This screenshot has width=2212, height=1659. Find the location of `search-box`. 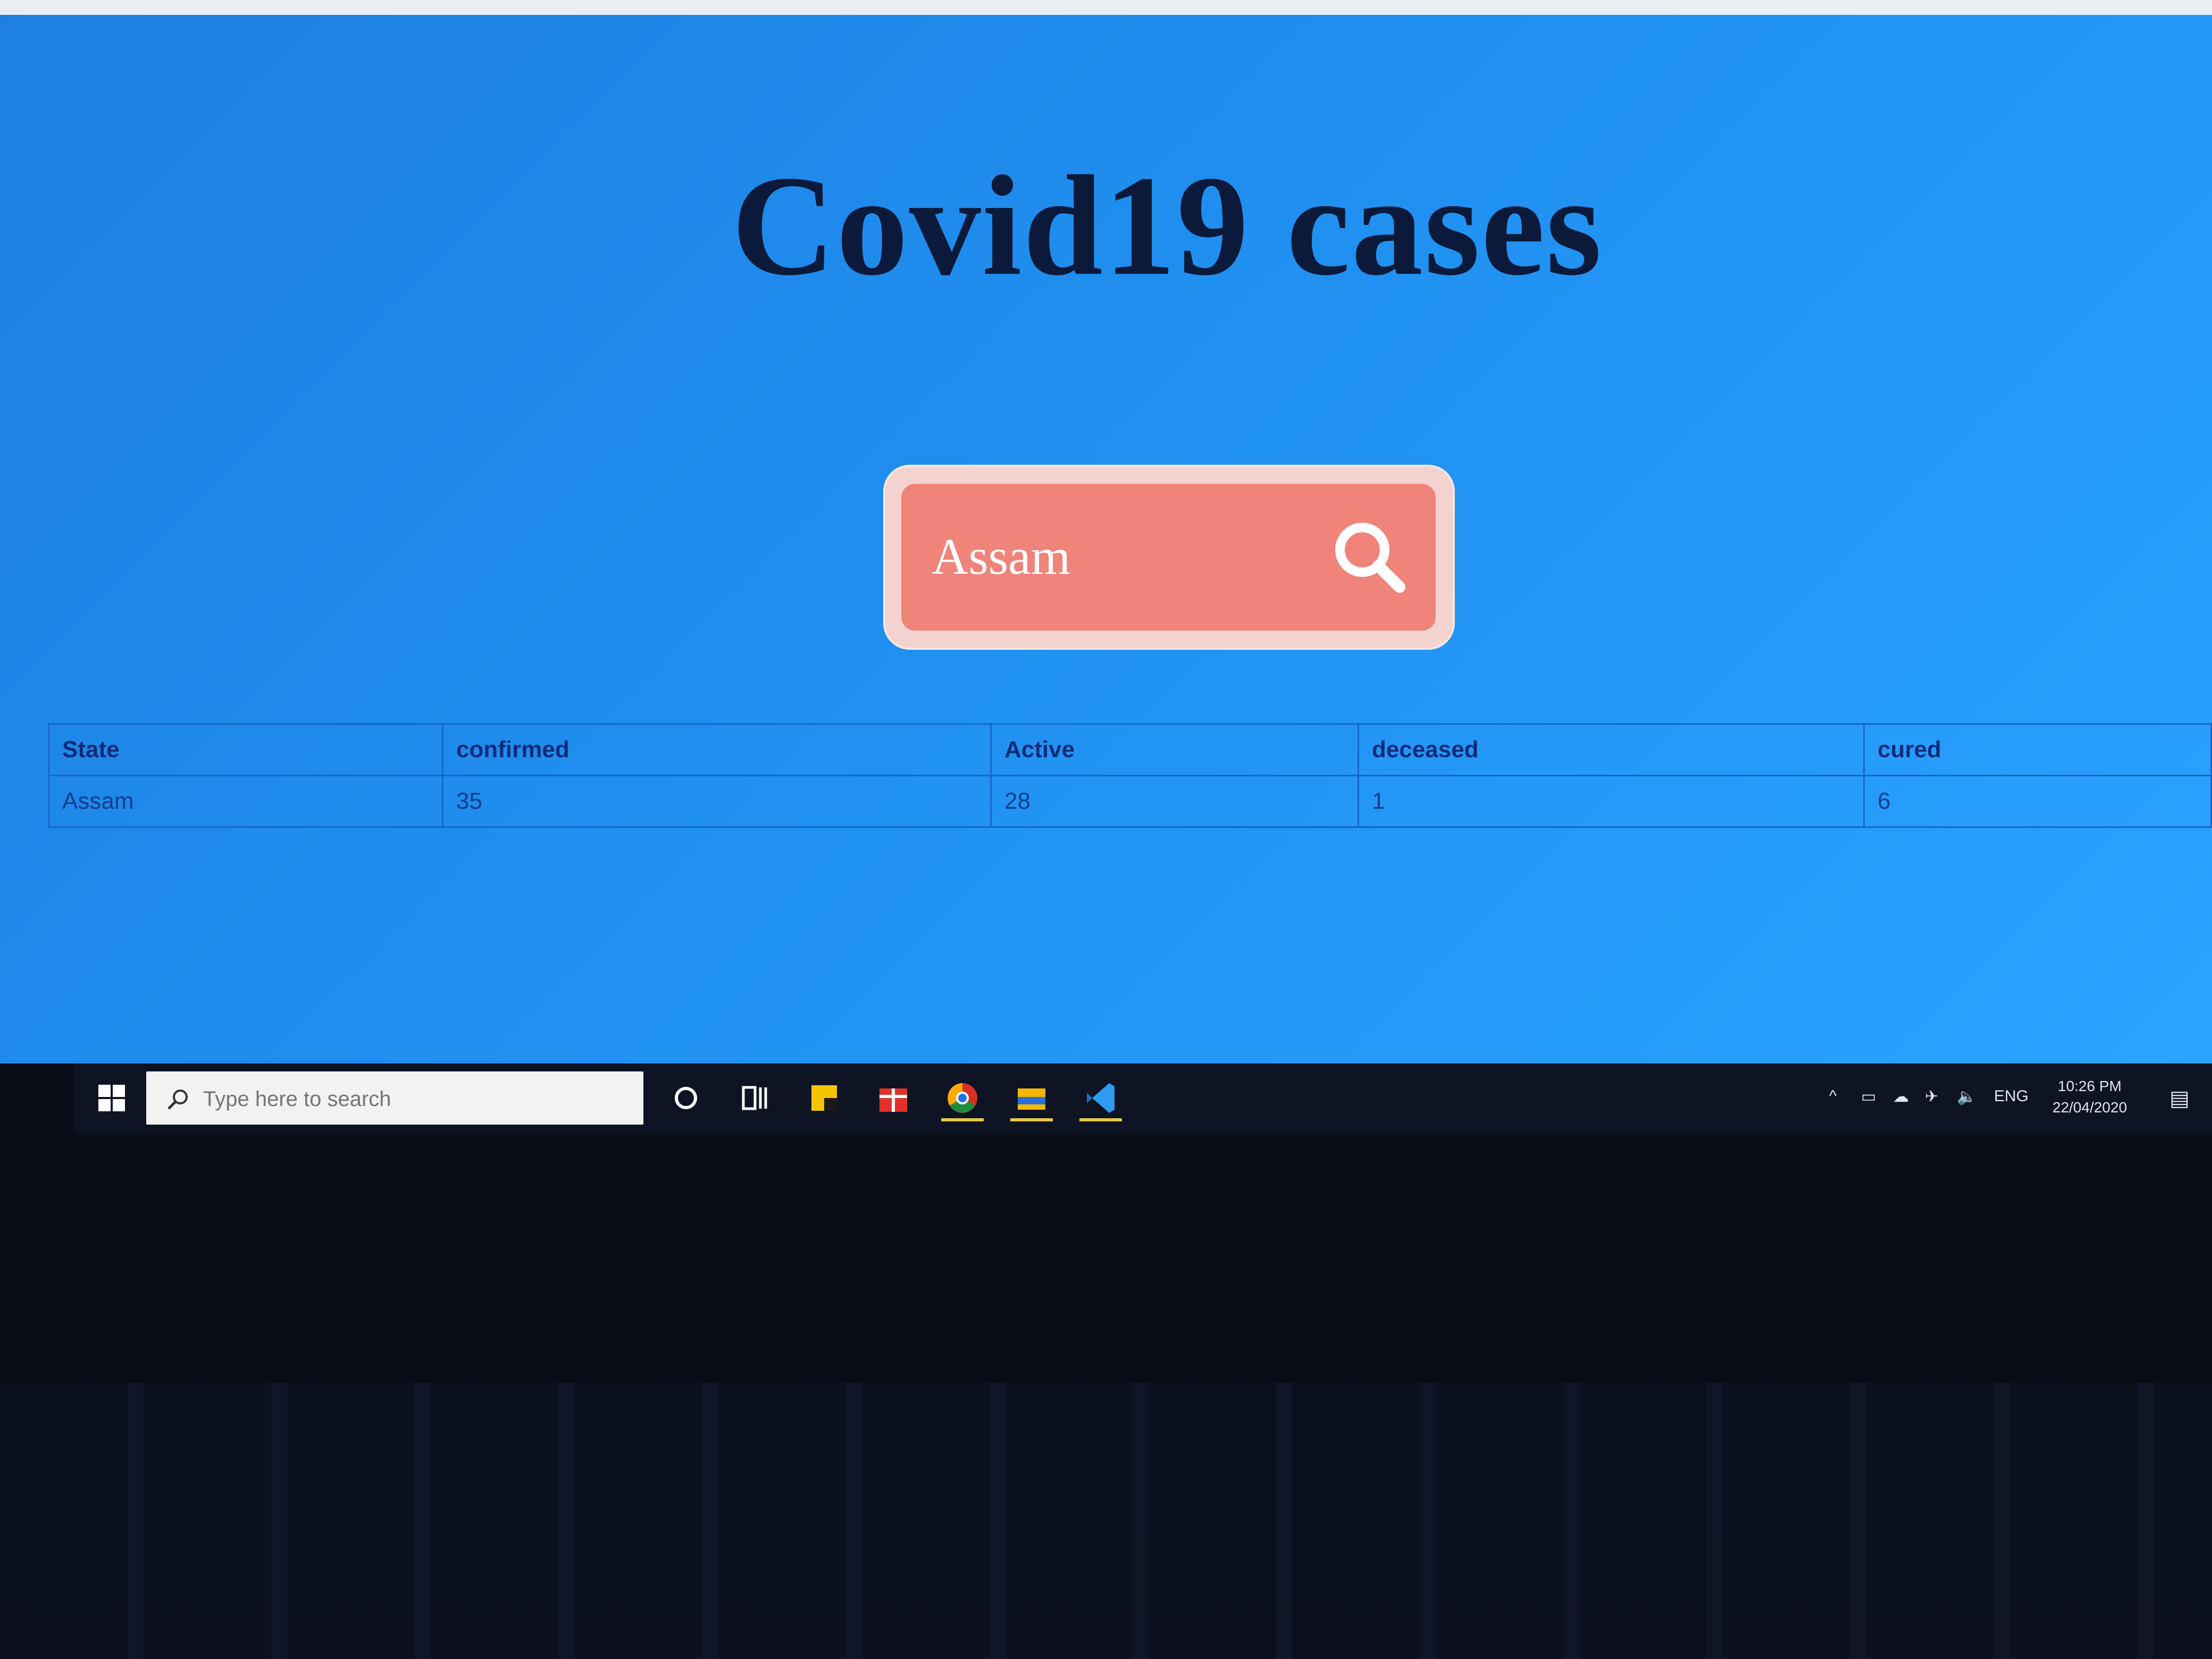

search-box is located at coordinates (1168, 557).